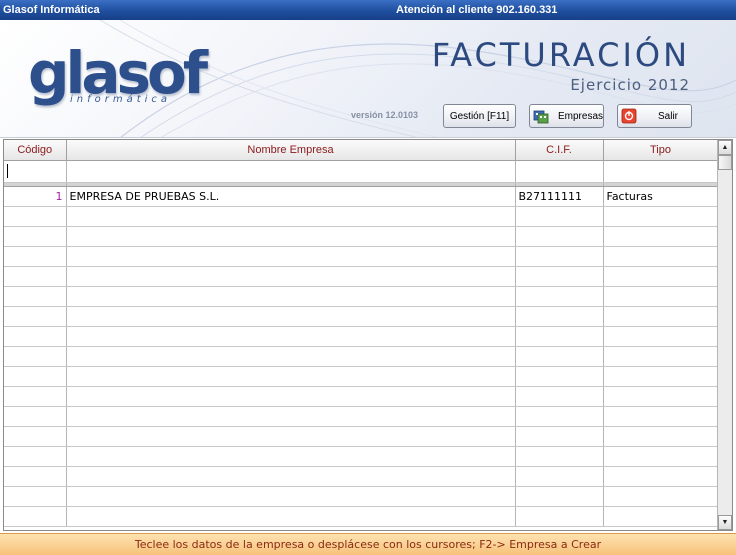  What do you see at coordinates (35, 150) in the screenshot?
I see `column-header-codigo: Código` at bounding box center [35, 150].